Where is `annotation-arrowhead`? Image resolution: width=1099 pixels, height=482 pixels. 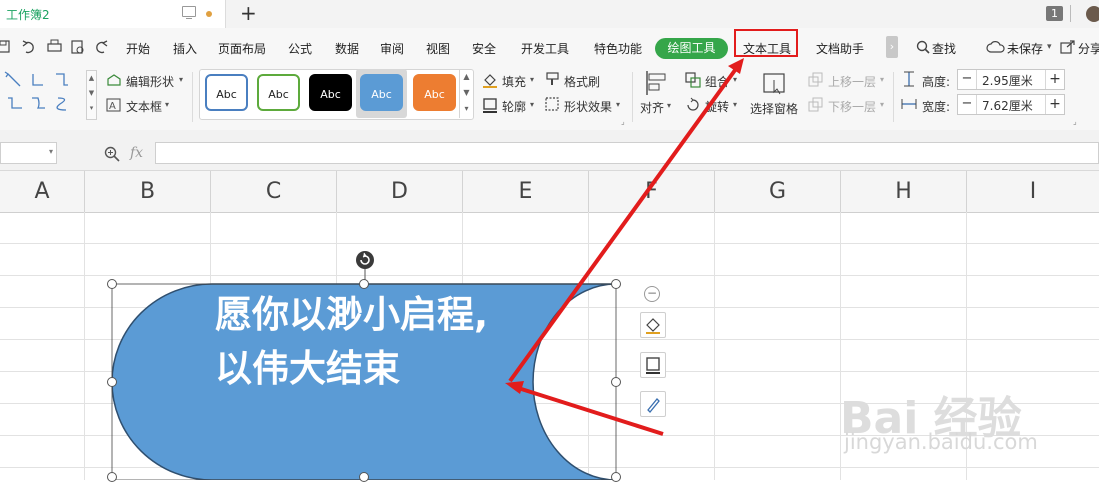 annotation-arrowhead is located at coordinates (514, 387).